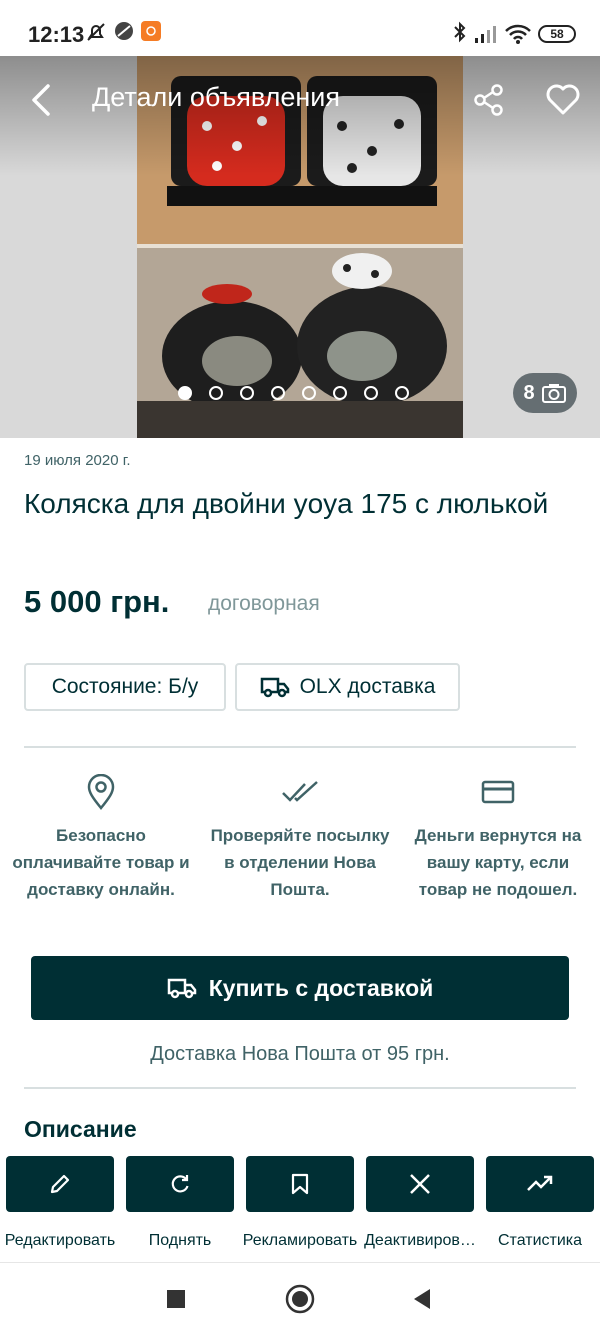 This screenshot has height=1332, width=600. I want to click on home-button, so click(300, 1299).